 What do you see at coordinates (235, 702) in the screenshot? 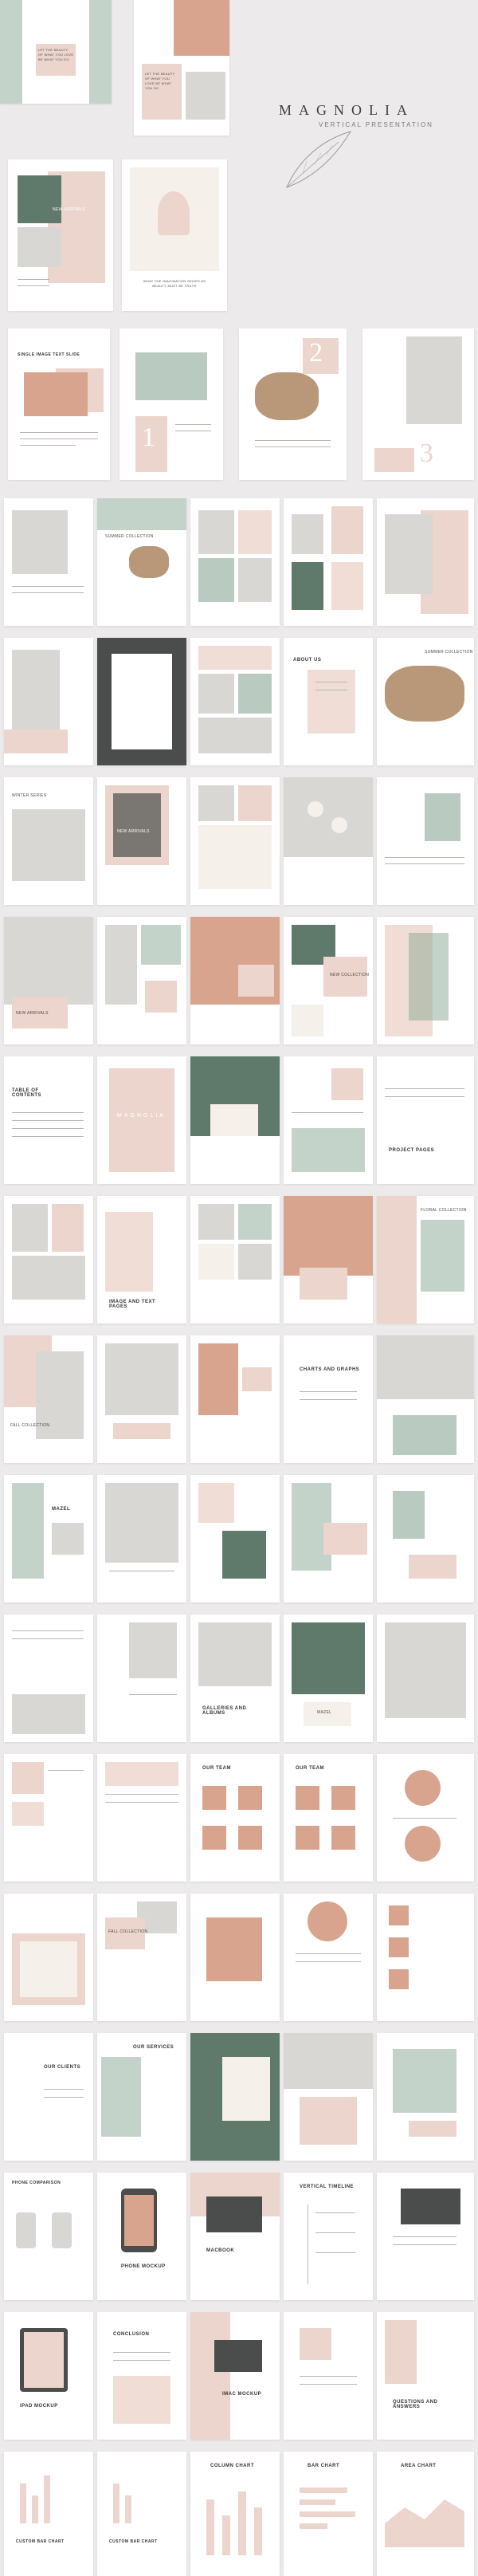
I see `slide-thumb-r5c3` at bounding box center [235, 702].